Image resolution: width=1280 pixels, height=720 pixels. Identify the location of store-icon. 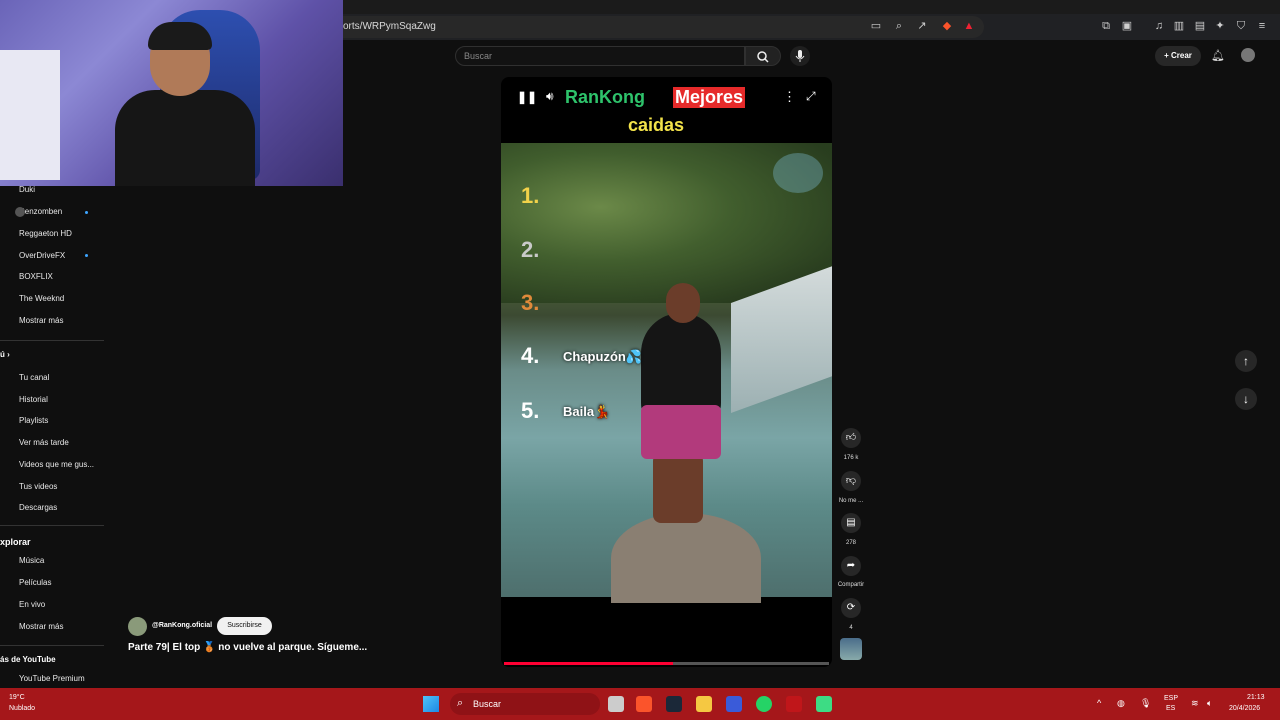
(734, 704).